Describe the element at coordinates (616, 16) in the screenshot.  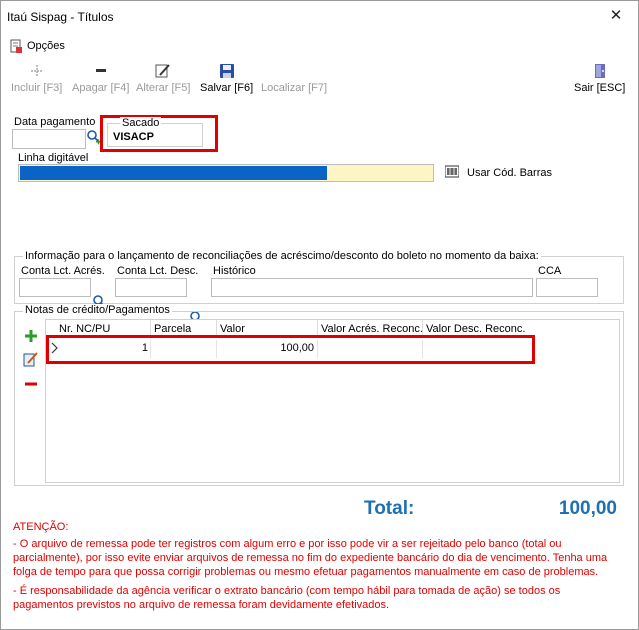
I see `close-button: ✕` at that location.